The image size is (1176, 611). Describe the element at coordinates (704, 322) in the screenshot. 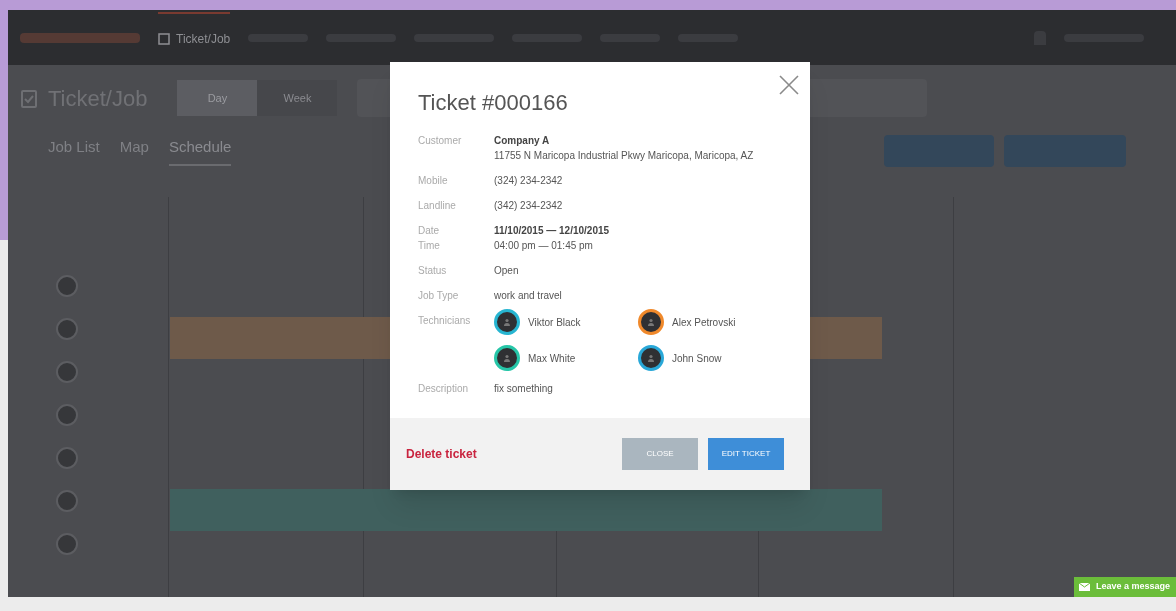

I see `technician-name: Alex Petrovski` at that location.